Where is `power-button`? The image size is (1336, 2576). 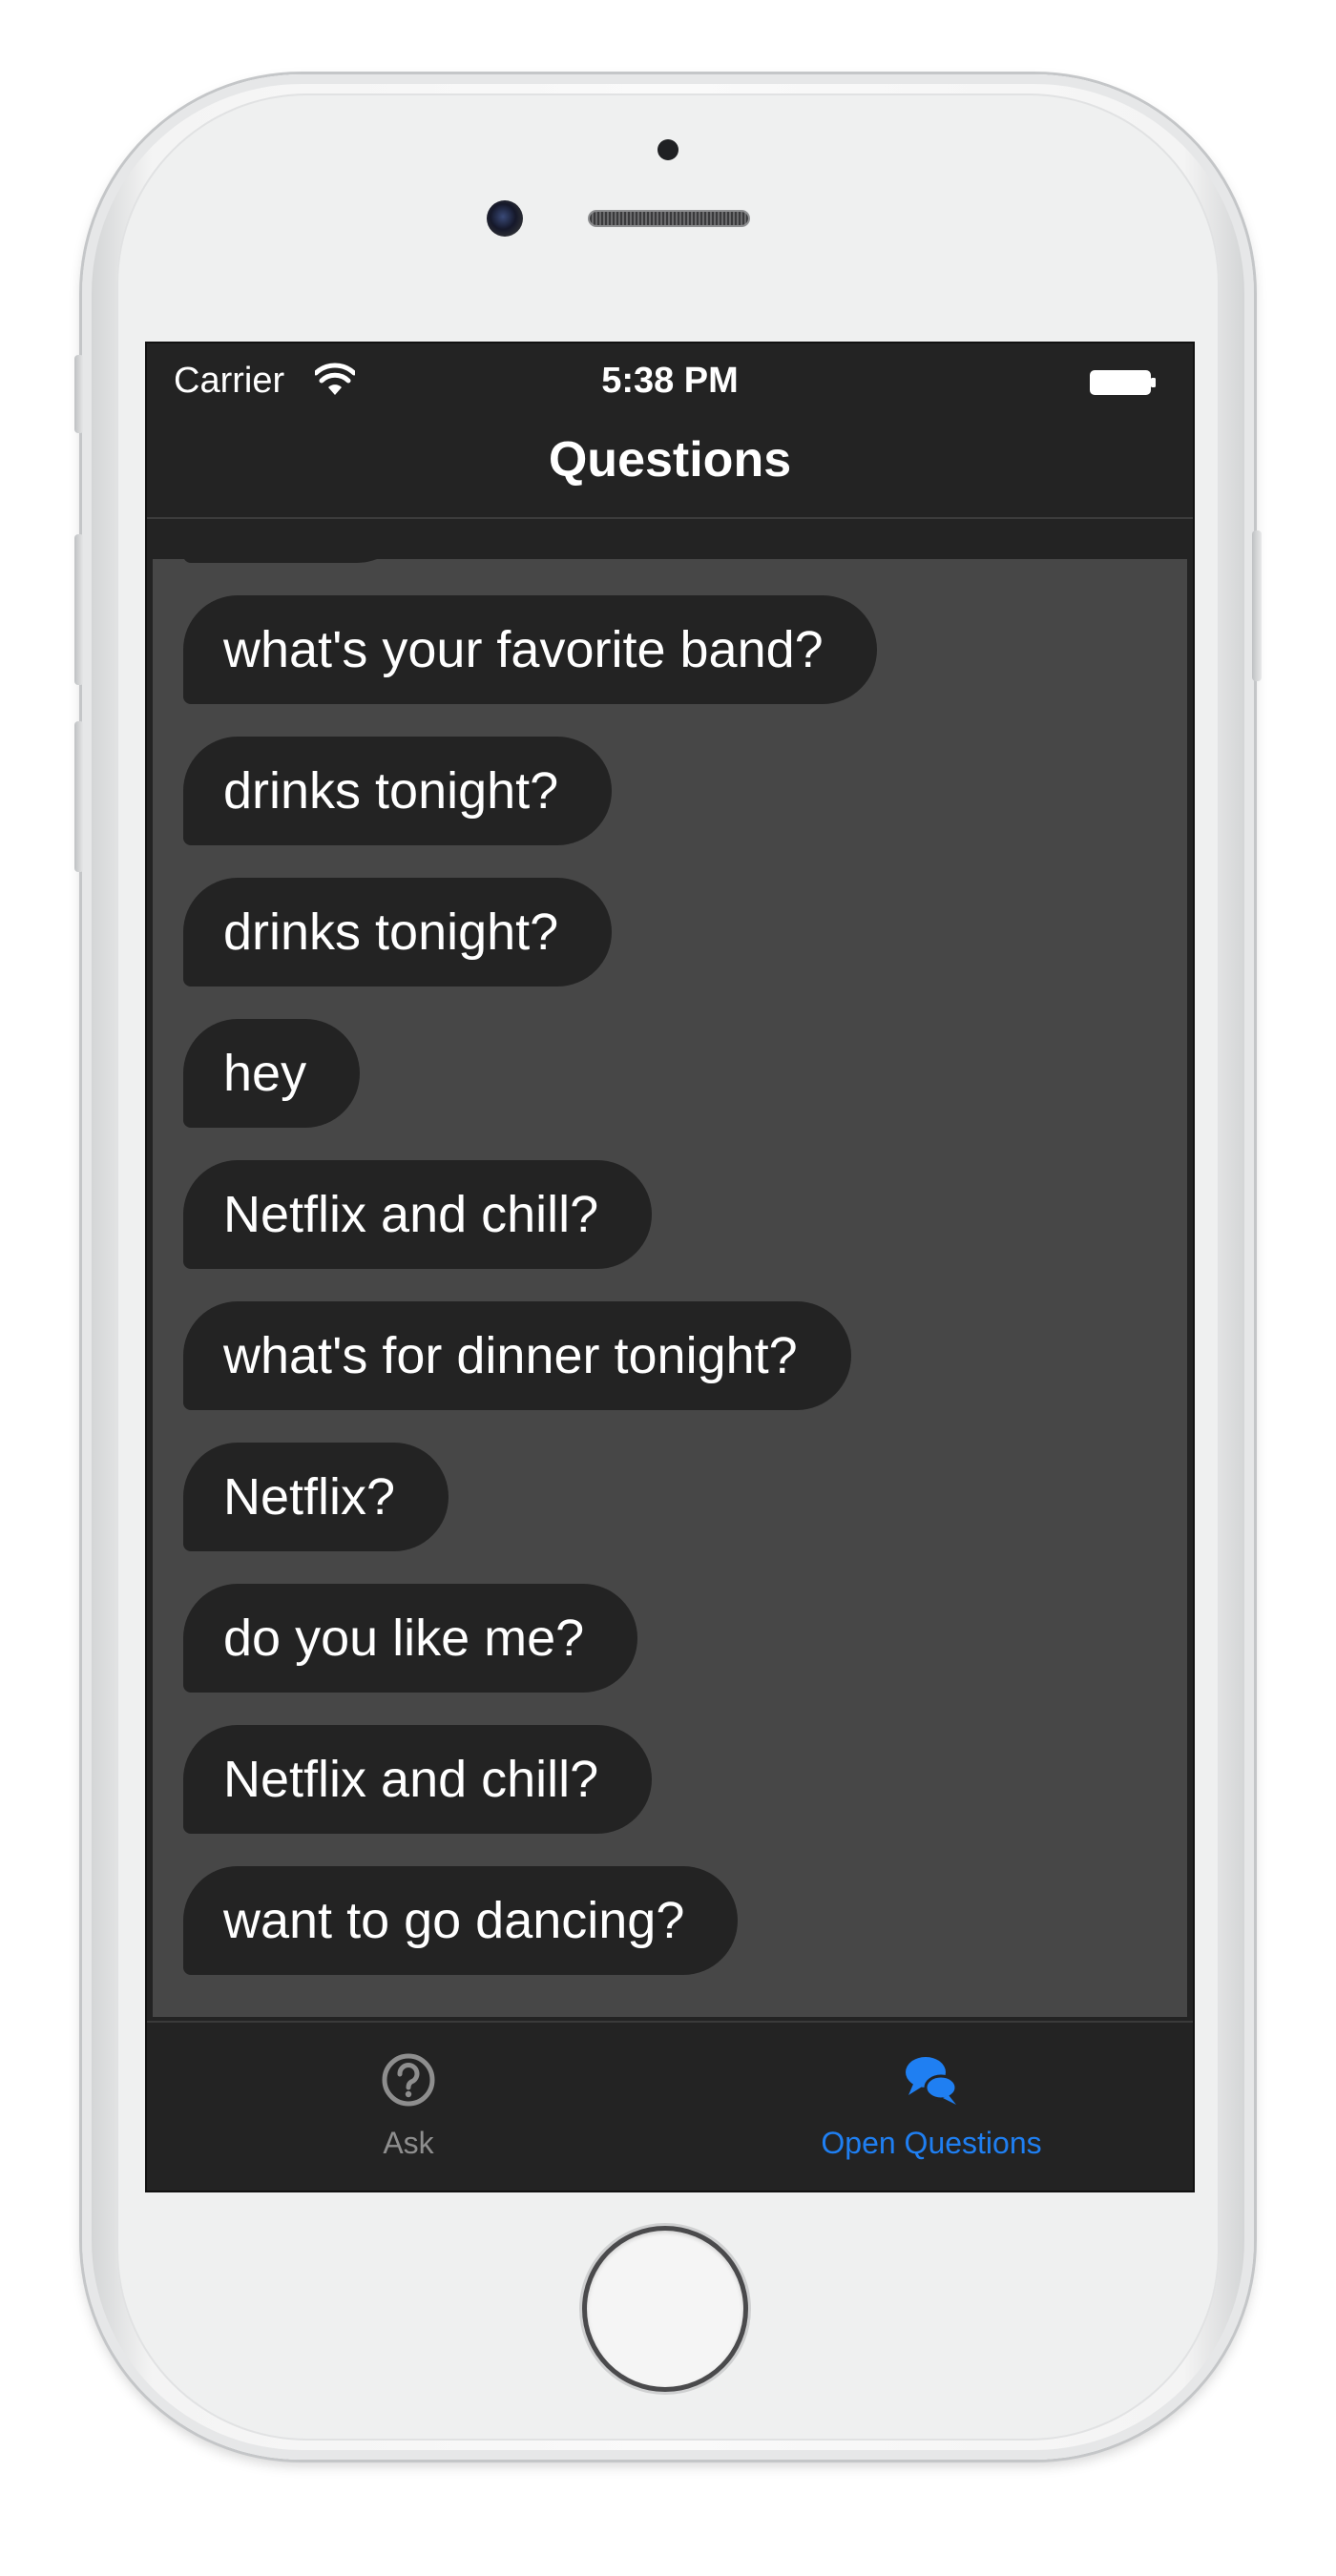
power-button is located at coordinates (1257, 605).